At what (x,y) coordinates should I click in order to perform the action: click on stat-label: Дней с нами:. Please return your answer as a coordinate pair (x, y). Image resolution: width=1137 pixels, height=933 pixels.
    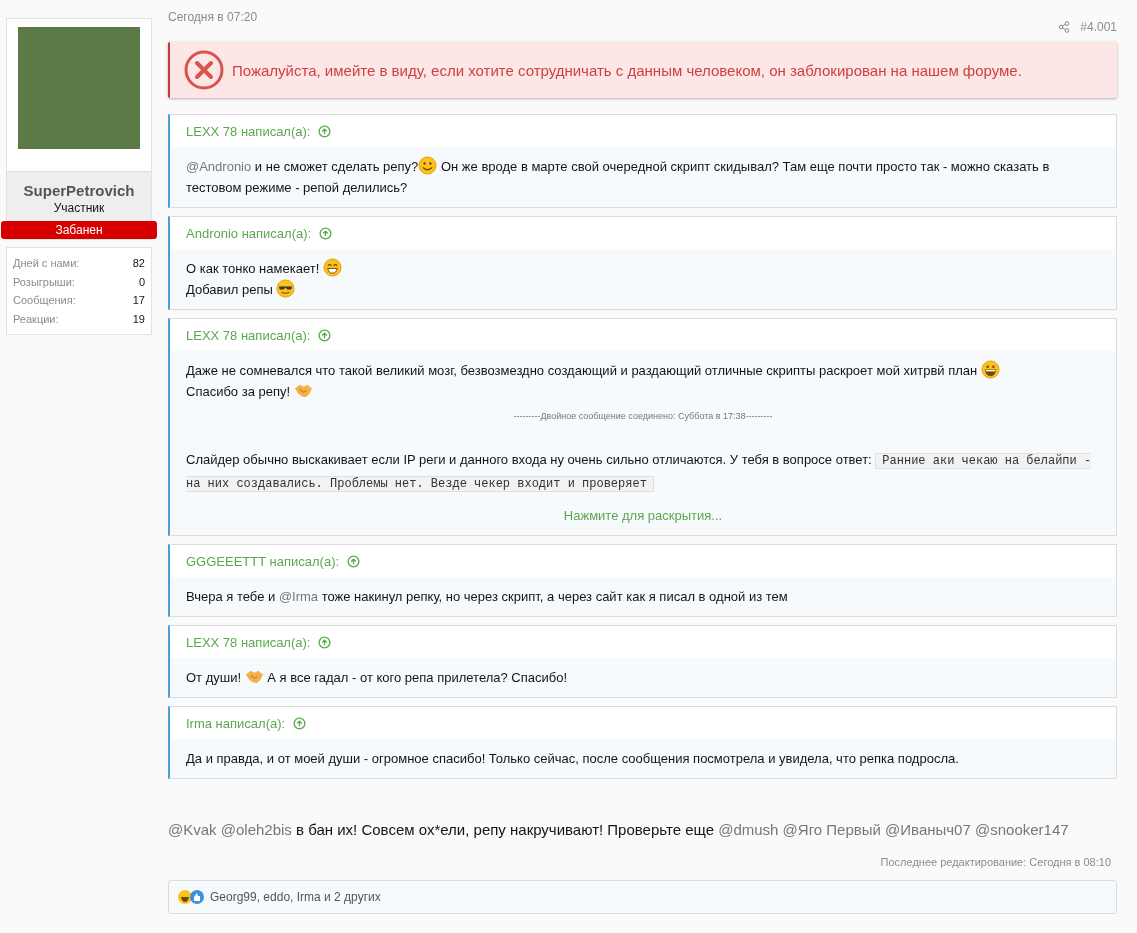
    Looking at the image, I should click on (46, 263).